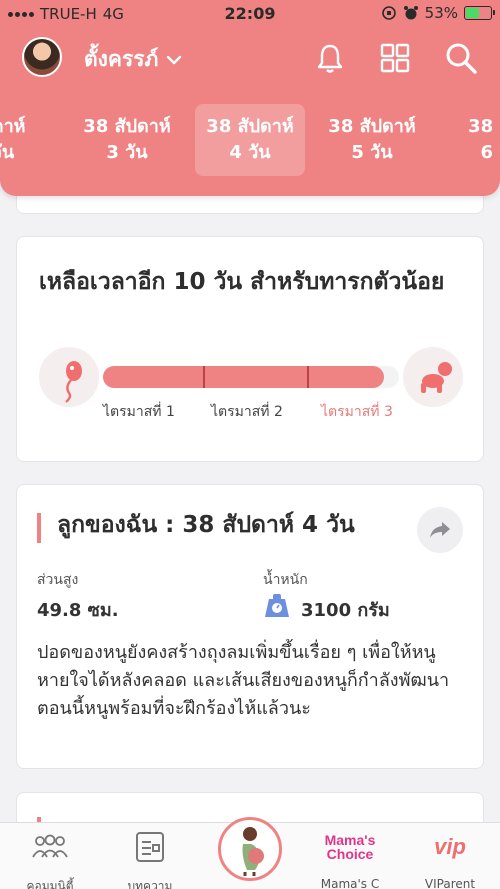  I want to click on trimester-label-2: ไตรมาสที่ 2, so click(247, 412).